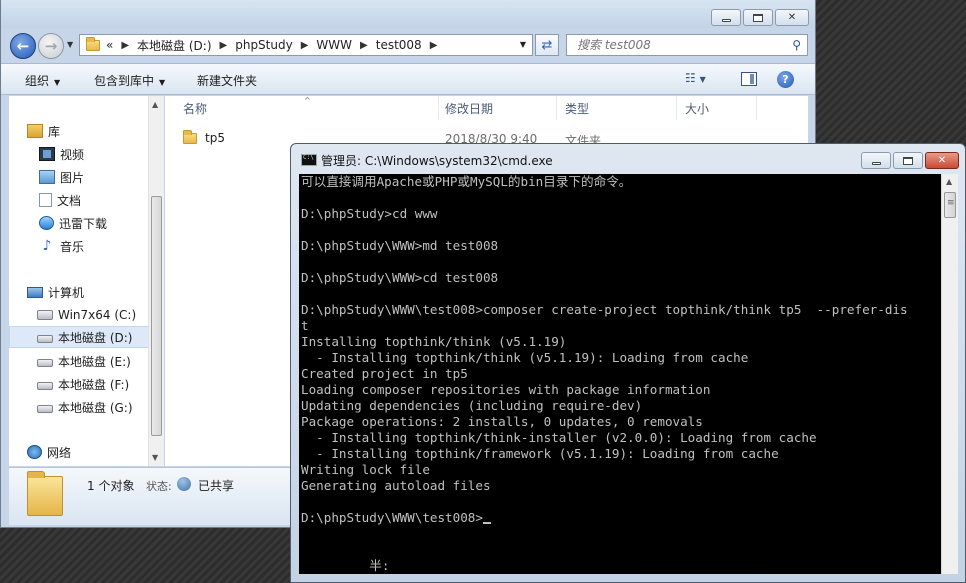 The width and height of the screenshot is (966, 583). I want to click on search-icon: ⚲, so click(796, 45).